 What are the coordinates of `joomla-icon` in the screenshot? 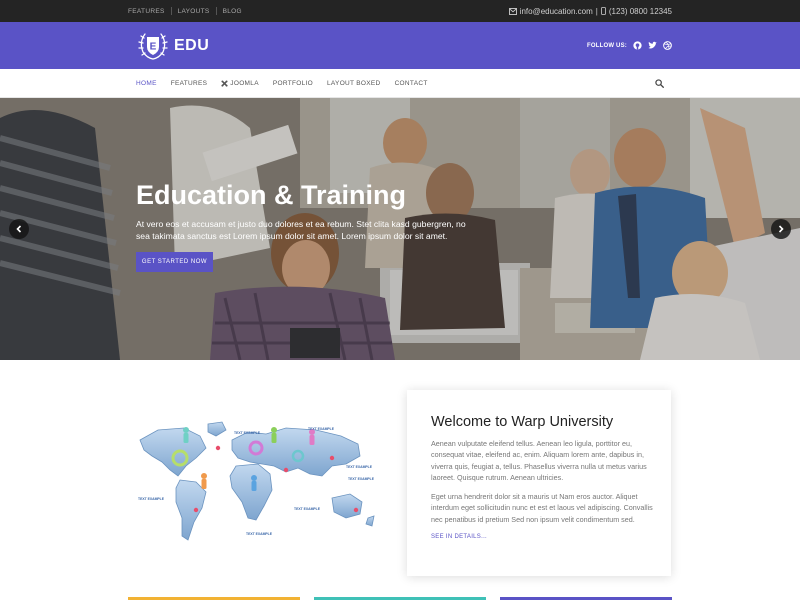 It's located at (224, 83).